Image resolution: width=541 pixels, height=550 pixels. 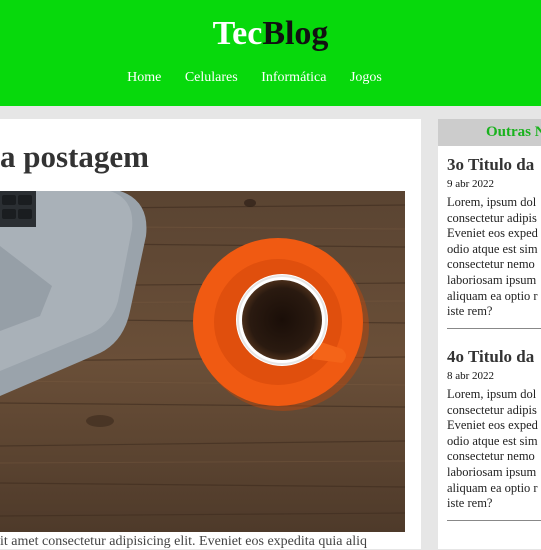 I want to click on main-nav: Home Celulares Informática Jogos, so click(x=254, y=78).